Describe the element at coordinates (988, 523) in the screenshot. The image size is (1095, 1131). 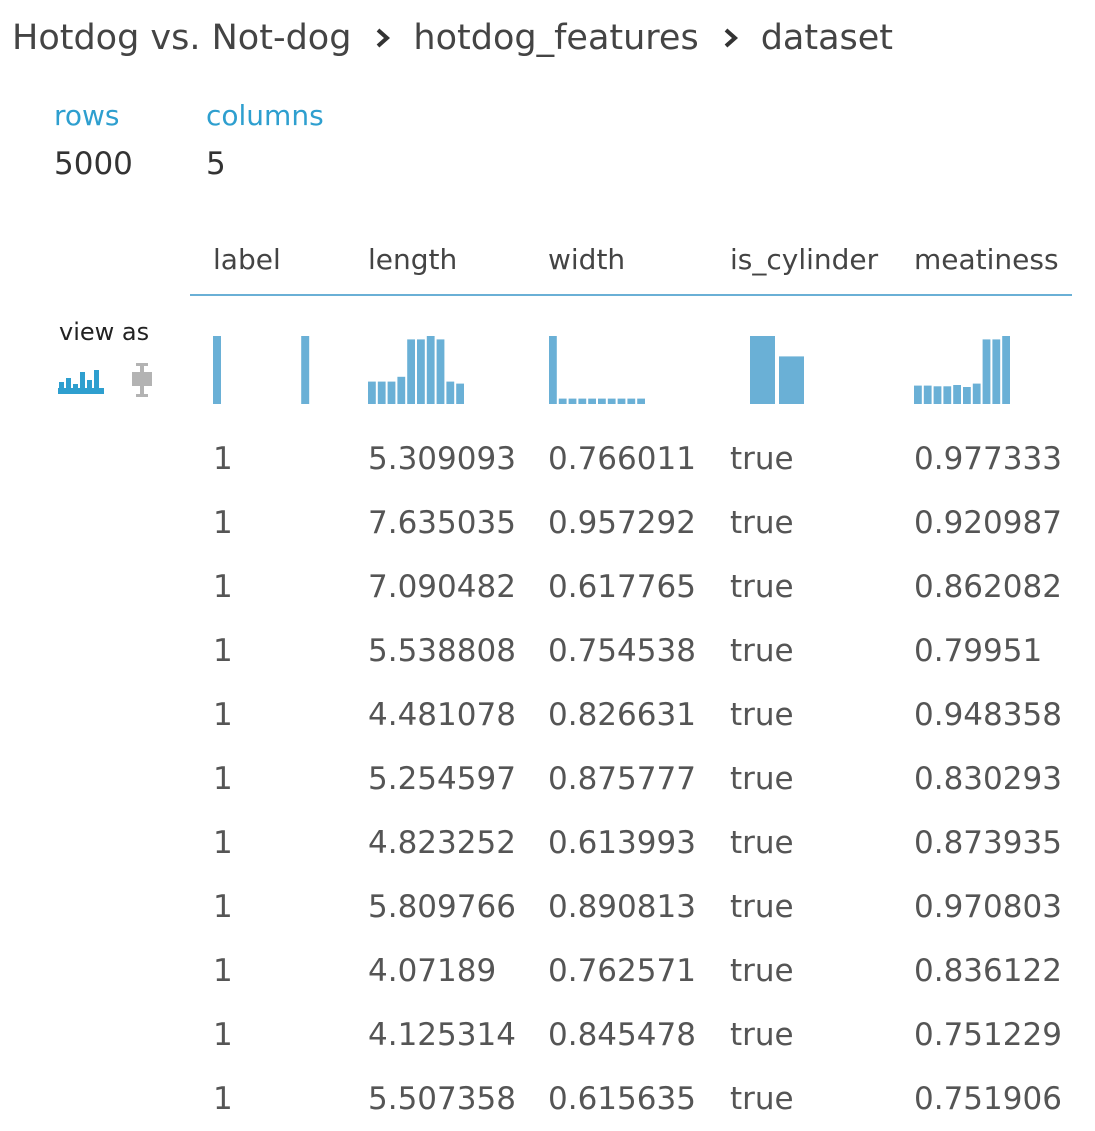
I see `cell-meatiness: 0.920987` at that location.